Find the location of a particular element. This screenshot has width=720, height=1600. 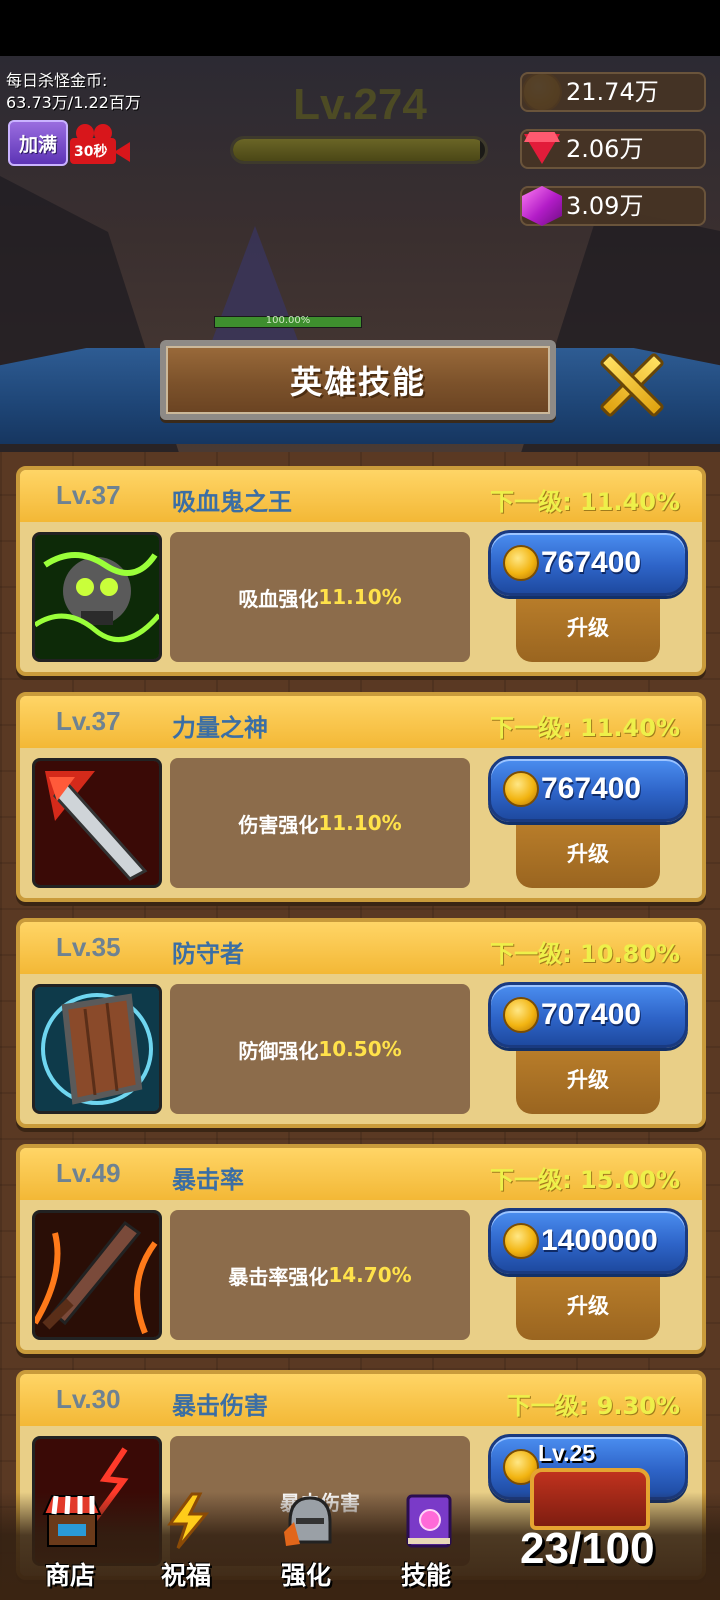

enemy-hp-bar: 100.00% is located at coordinates (288, 321).